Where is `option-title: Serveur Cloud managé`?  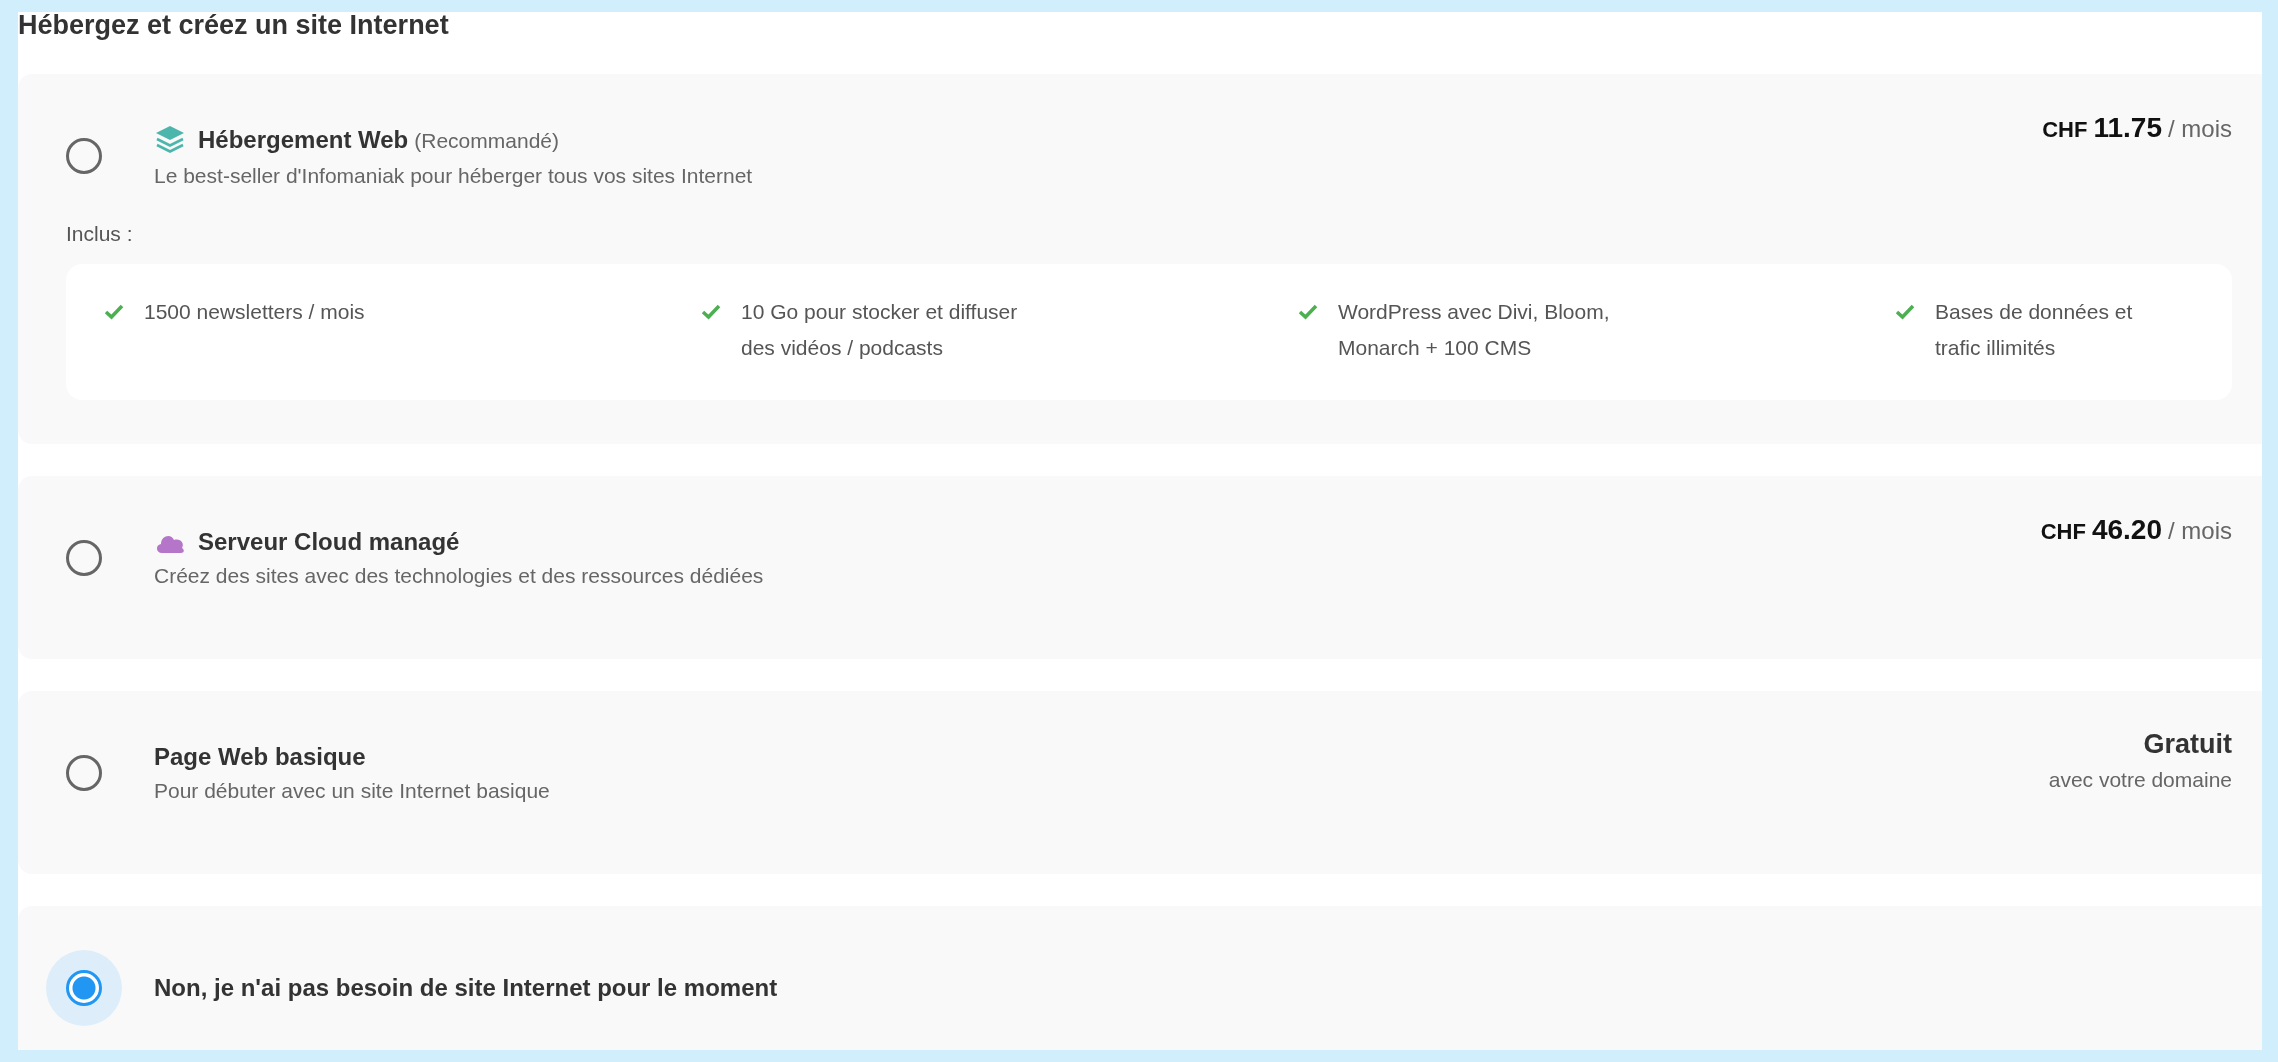
option-title: Serveur Cloud managé is located at coordinates (329, 542).